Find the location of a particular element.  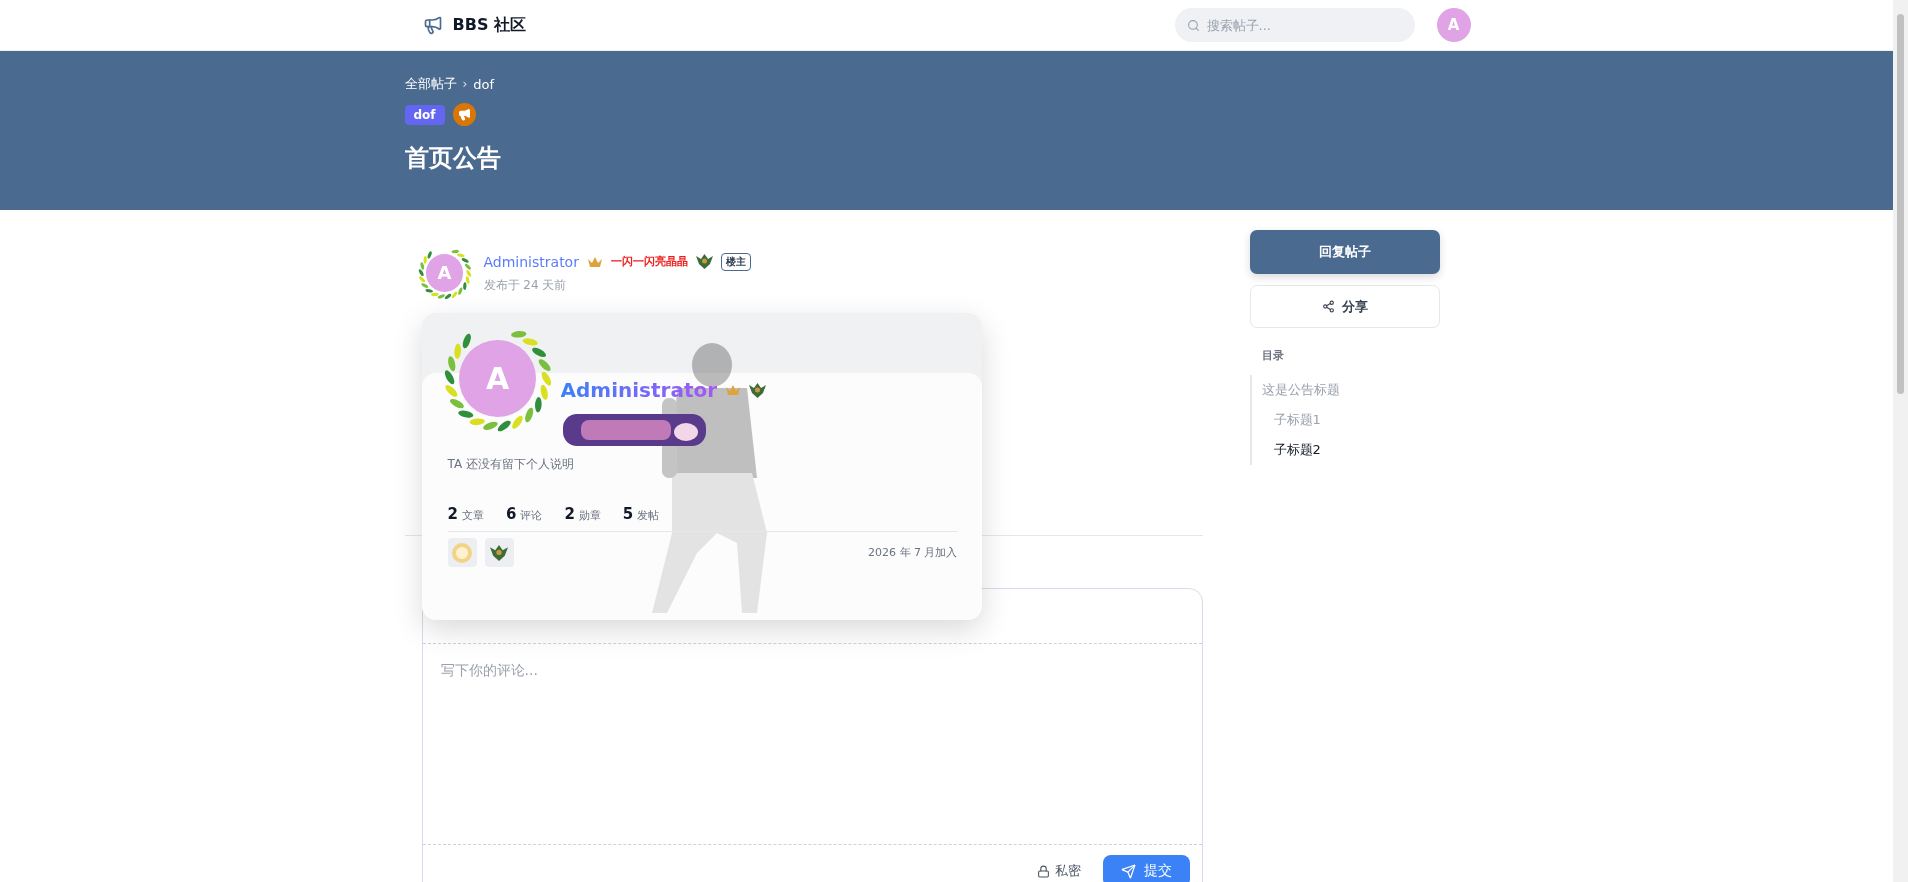

share-icon is located at coordinates (1328, 306).